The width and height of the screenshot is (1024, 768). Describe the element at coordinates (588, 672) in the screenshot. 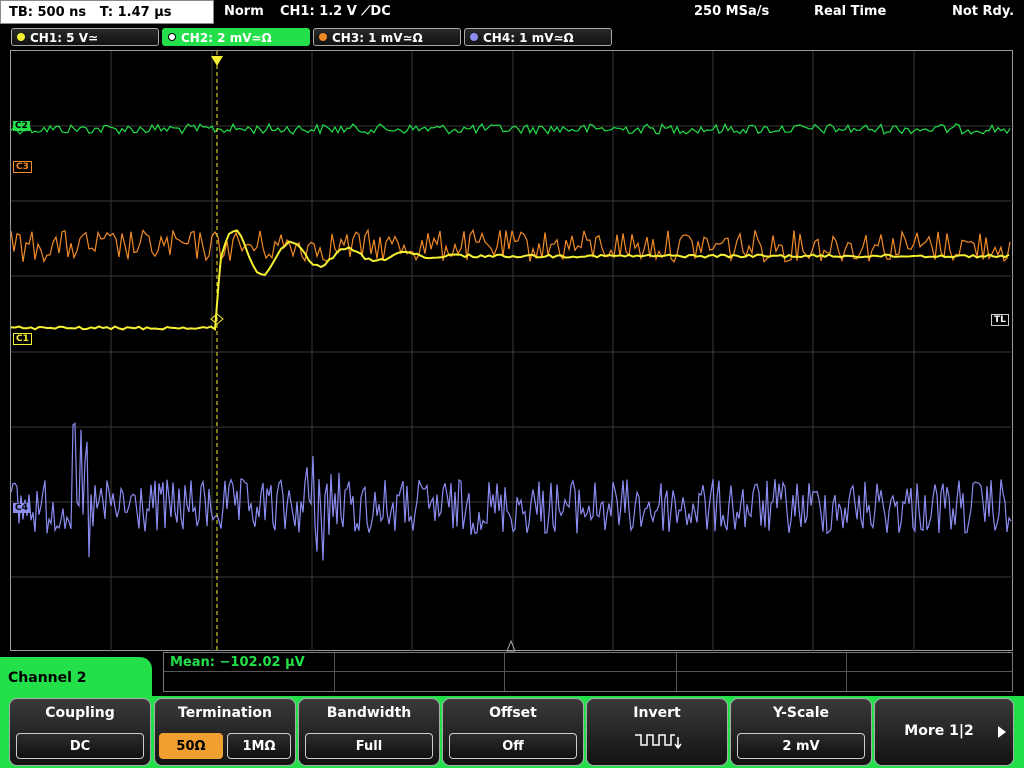

I see `measurement-bar: Mean: −102.02 µV` at that location.